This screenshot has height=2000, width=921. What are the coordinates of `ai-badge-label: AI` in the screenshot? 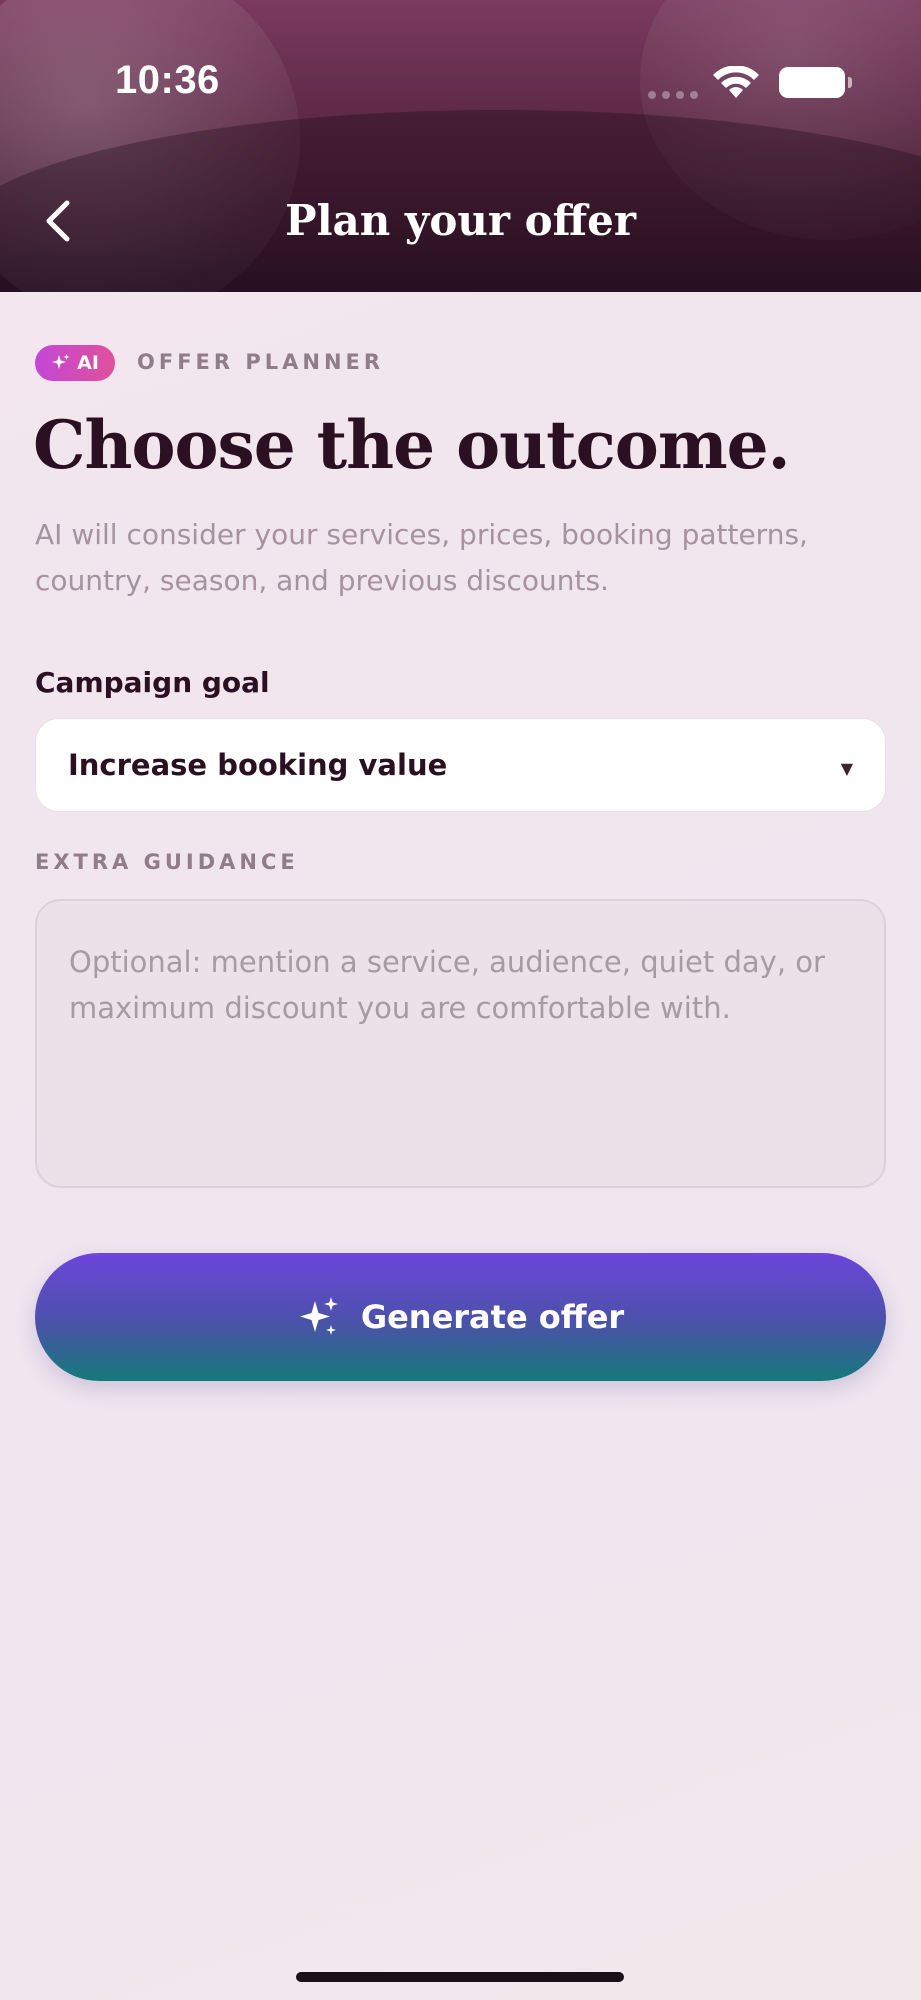 It's located at (88, 363).